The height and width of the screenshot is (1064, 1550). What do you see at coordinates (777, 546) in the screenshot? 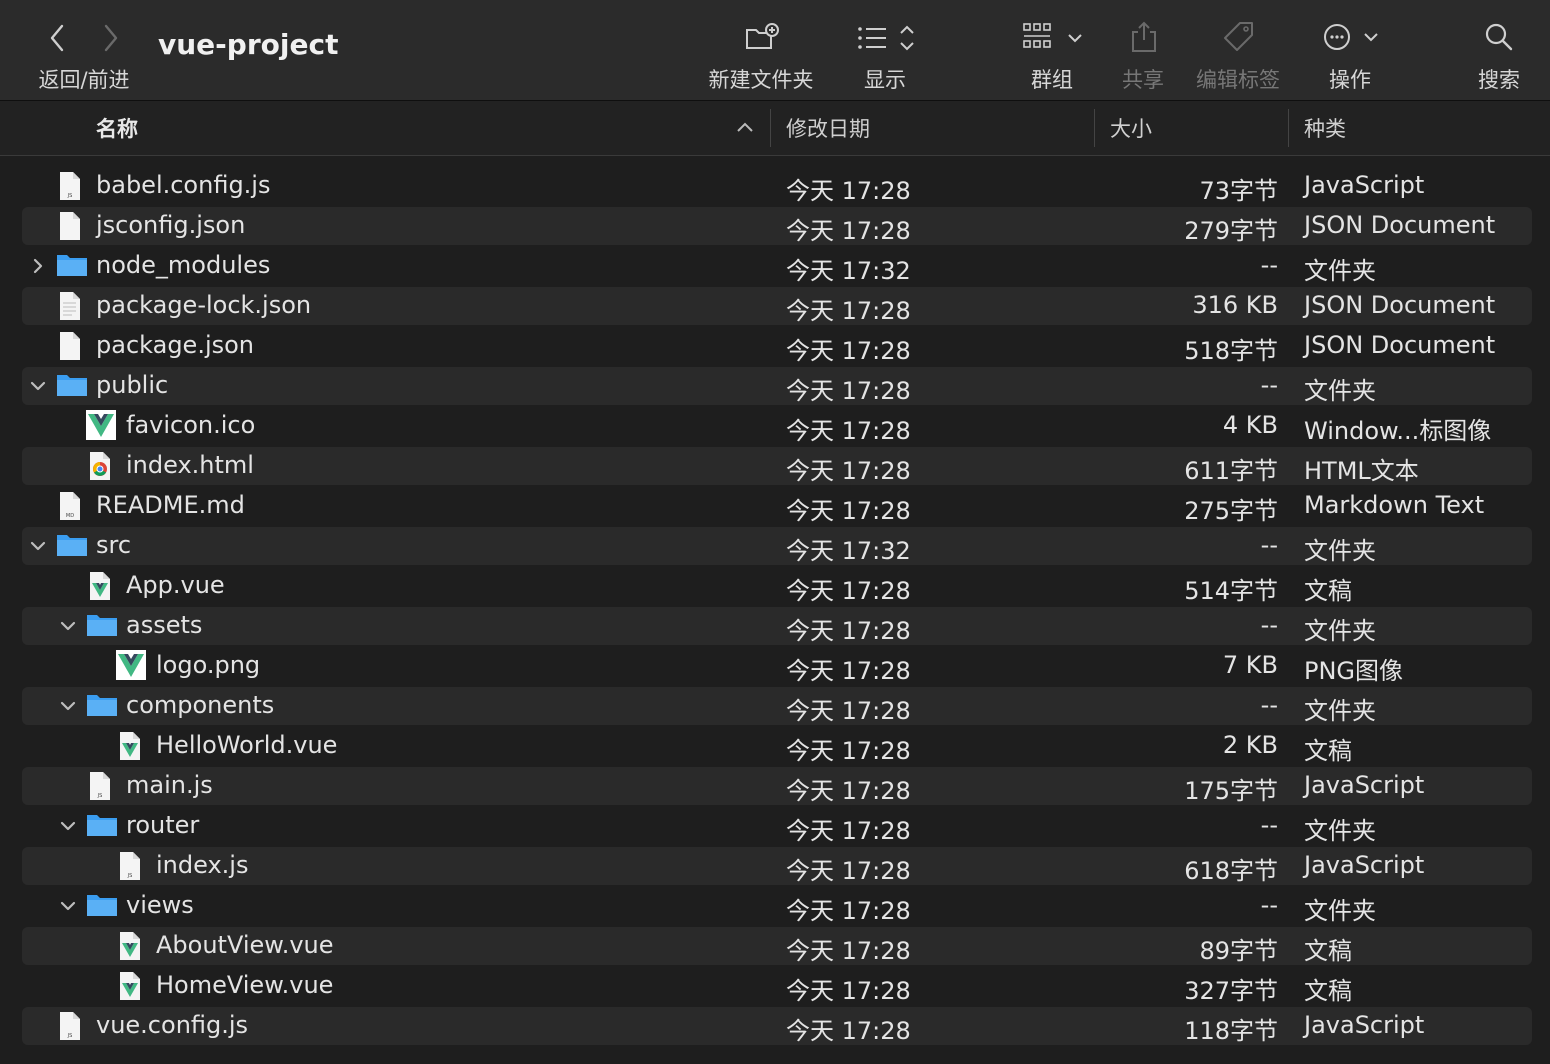
I see `file-row: src 今天 17:32 -- 文件夹` at bounding box center [777, 546].